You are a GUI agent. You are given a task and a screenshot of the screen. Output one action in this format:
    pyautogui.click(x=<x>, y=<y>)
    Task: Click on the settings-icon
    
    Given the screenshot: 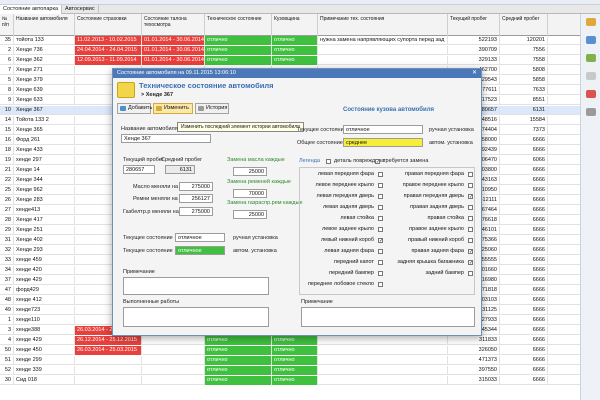 What is the action you would take?
    pyautogui.click(x=591, y=112)
    